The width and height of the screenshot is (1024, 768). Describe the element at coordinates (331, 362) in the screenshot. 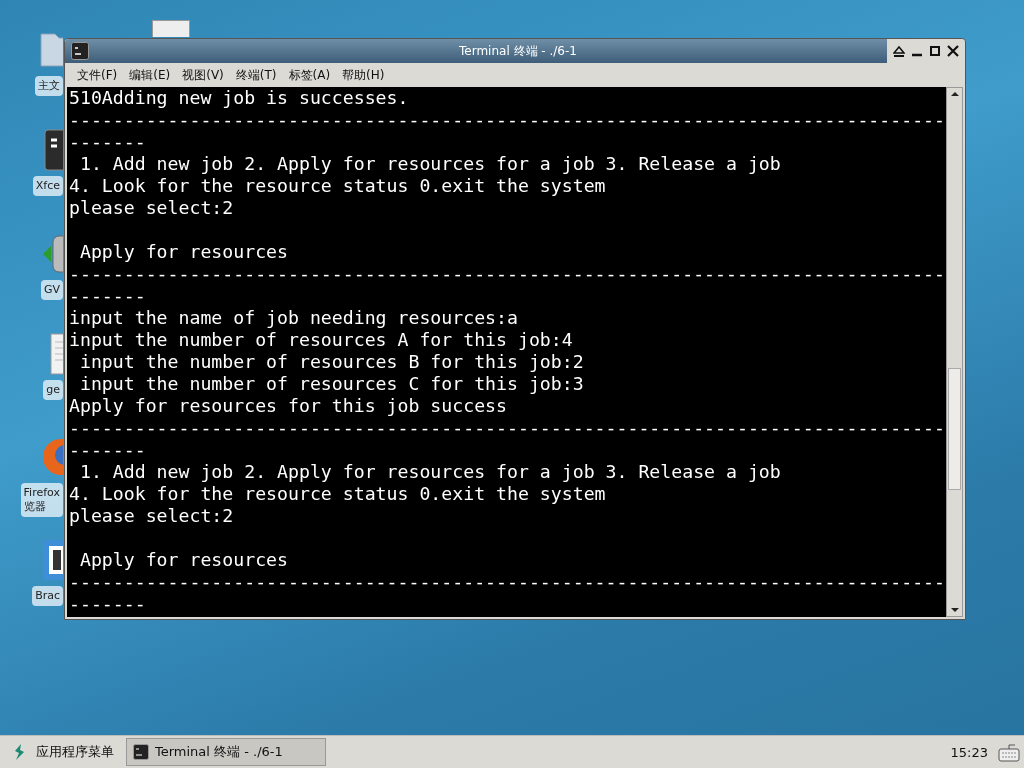

I see `terminal-line: input the number of resources B for this job:2` at that location.